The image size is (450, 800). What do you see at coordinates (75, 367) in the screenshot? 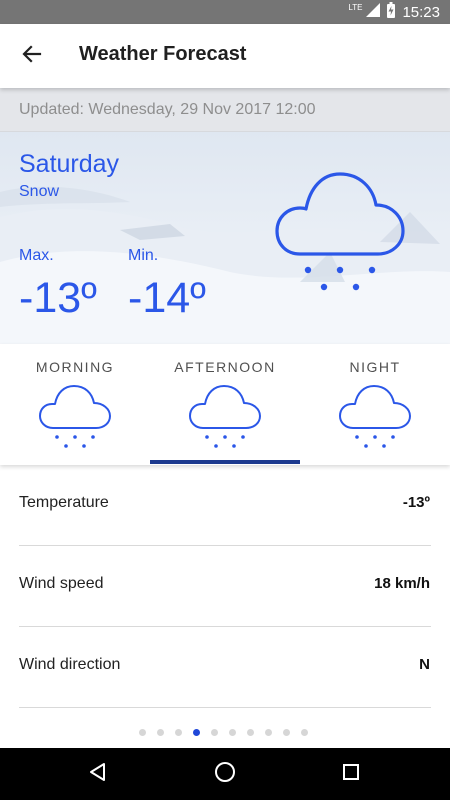
I see `tab-label: MORNING` at bounding box center [75, 367].